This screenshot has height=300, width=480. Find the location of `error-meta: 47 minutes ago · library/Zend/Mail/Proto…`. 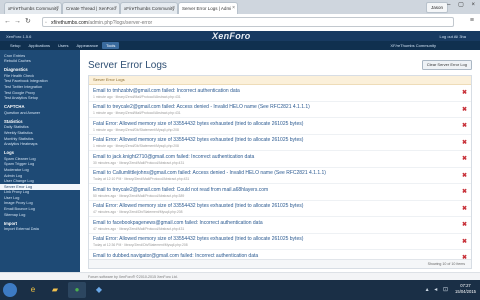

error-meta: 47 minutes ago · library/Zend/Mail/Proto… is located at coordinates (139, 228).